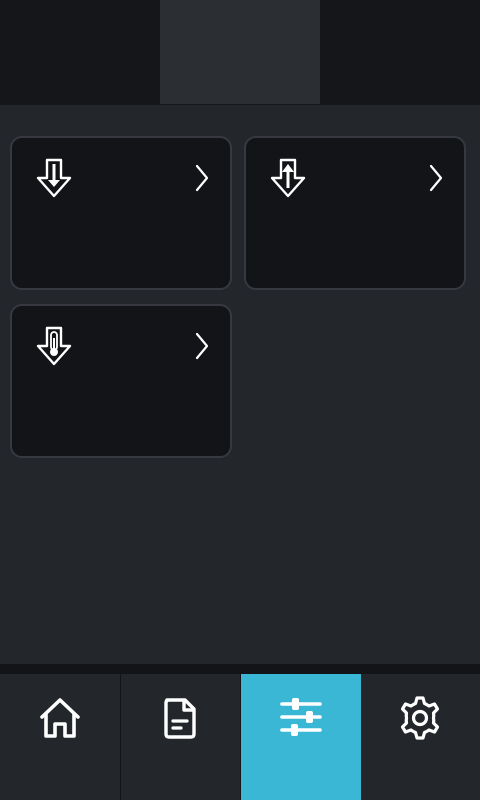 The width and height of the screenshot is (480, 800). What do you see at coordinates (59, 718) in the screenshot?
I see `home-icon` at bounding box center [59, 718].